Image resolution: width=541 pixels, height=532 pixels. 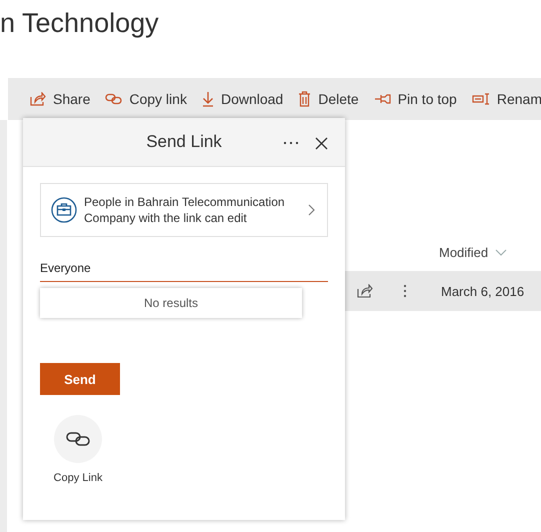 I want to click on send-button: Send, so click(x=80, y=379).